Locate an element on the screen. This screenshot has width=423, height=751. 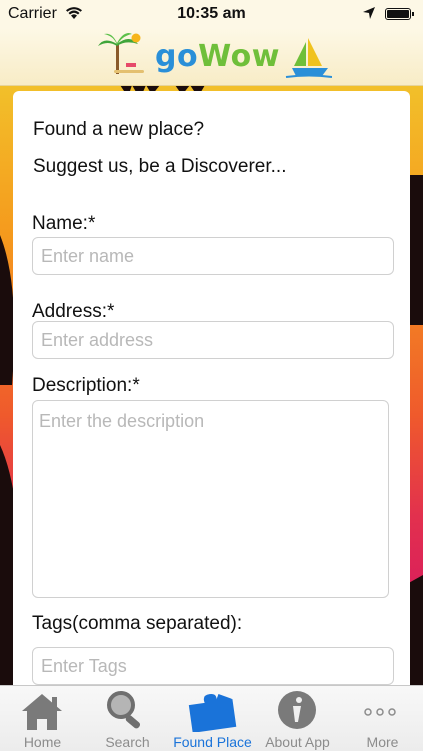
home-icon is located at coordinates (42, 712).